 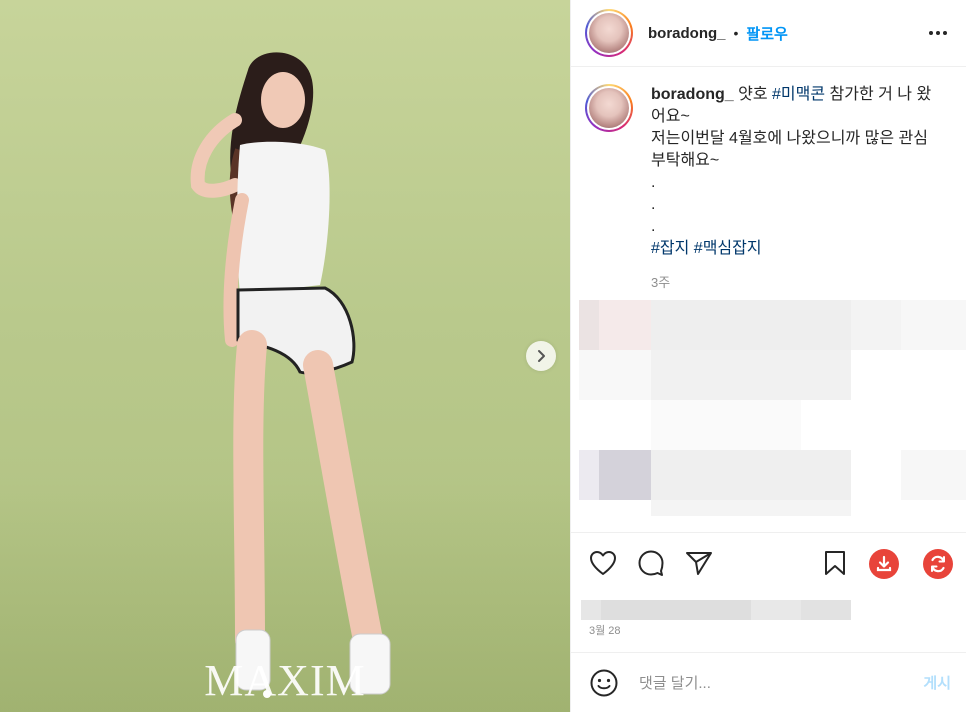 I want to click on repost-button, so click(x=938, y=564).